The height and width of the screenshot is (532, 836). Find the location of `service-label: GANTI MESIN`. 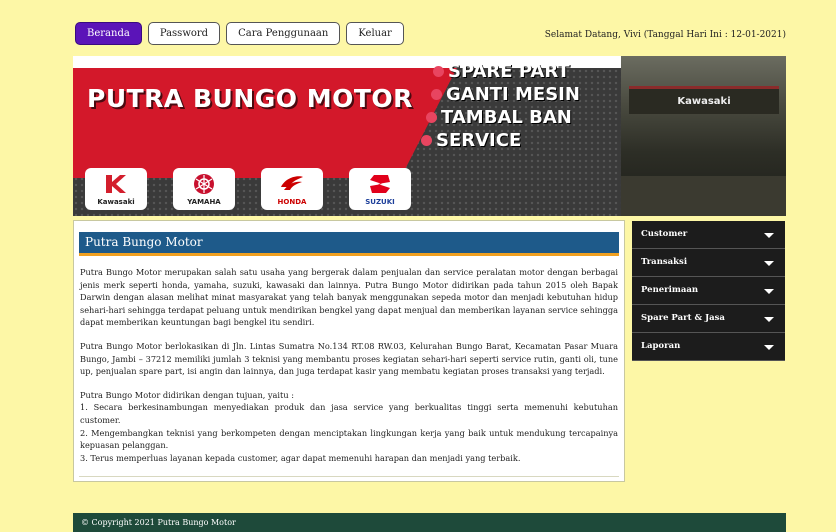

service-label: GANTI MESIN is located at coordinates (513, 94).